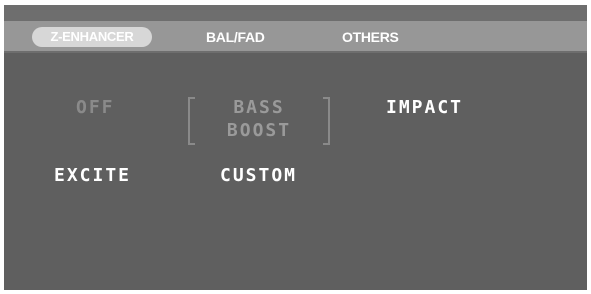  I want to click on option-bass-boost-line1: BASS, so click(259, 107).